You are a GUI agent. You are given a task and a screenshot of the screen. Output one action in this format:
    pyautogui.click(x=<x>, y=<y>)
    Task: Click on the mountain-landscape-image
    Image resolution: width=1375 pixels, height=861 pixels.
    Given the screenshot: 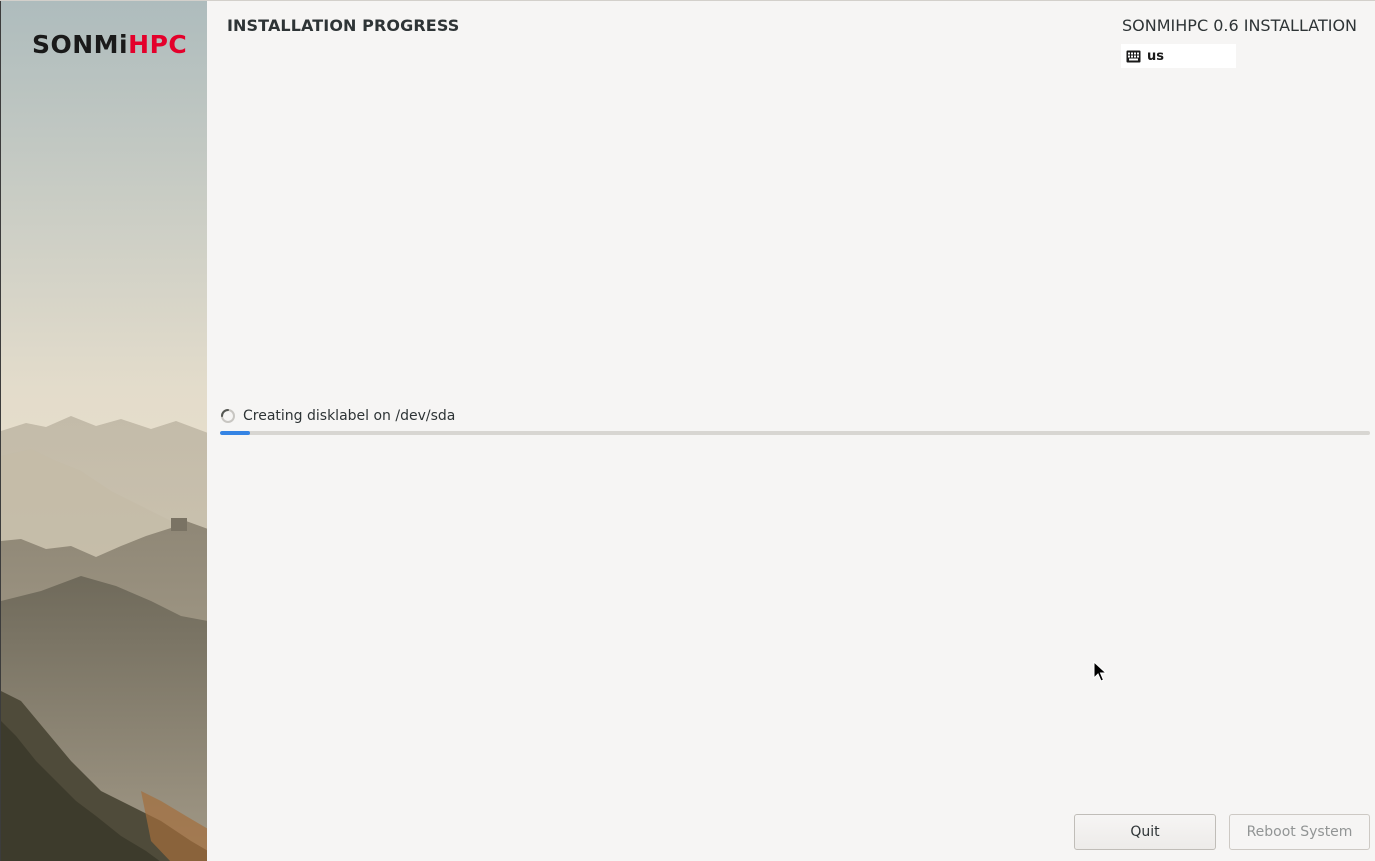 What is the action you would take?
    pyautogui.click(x=104, y=431)
    